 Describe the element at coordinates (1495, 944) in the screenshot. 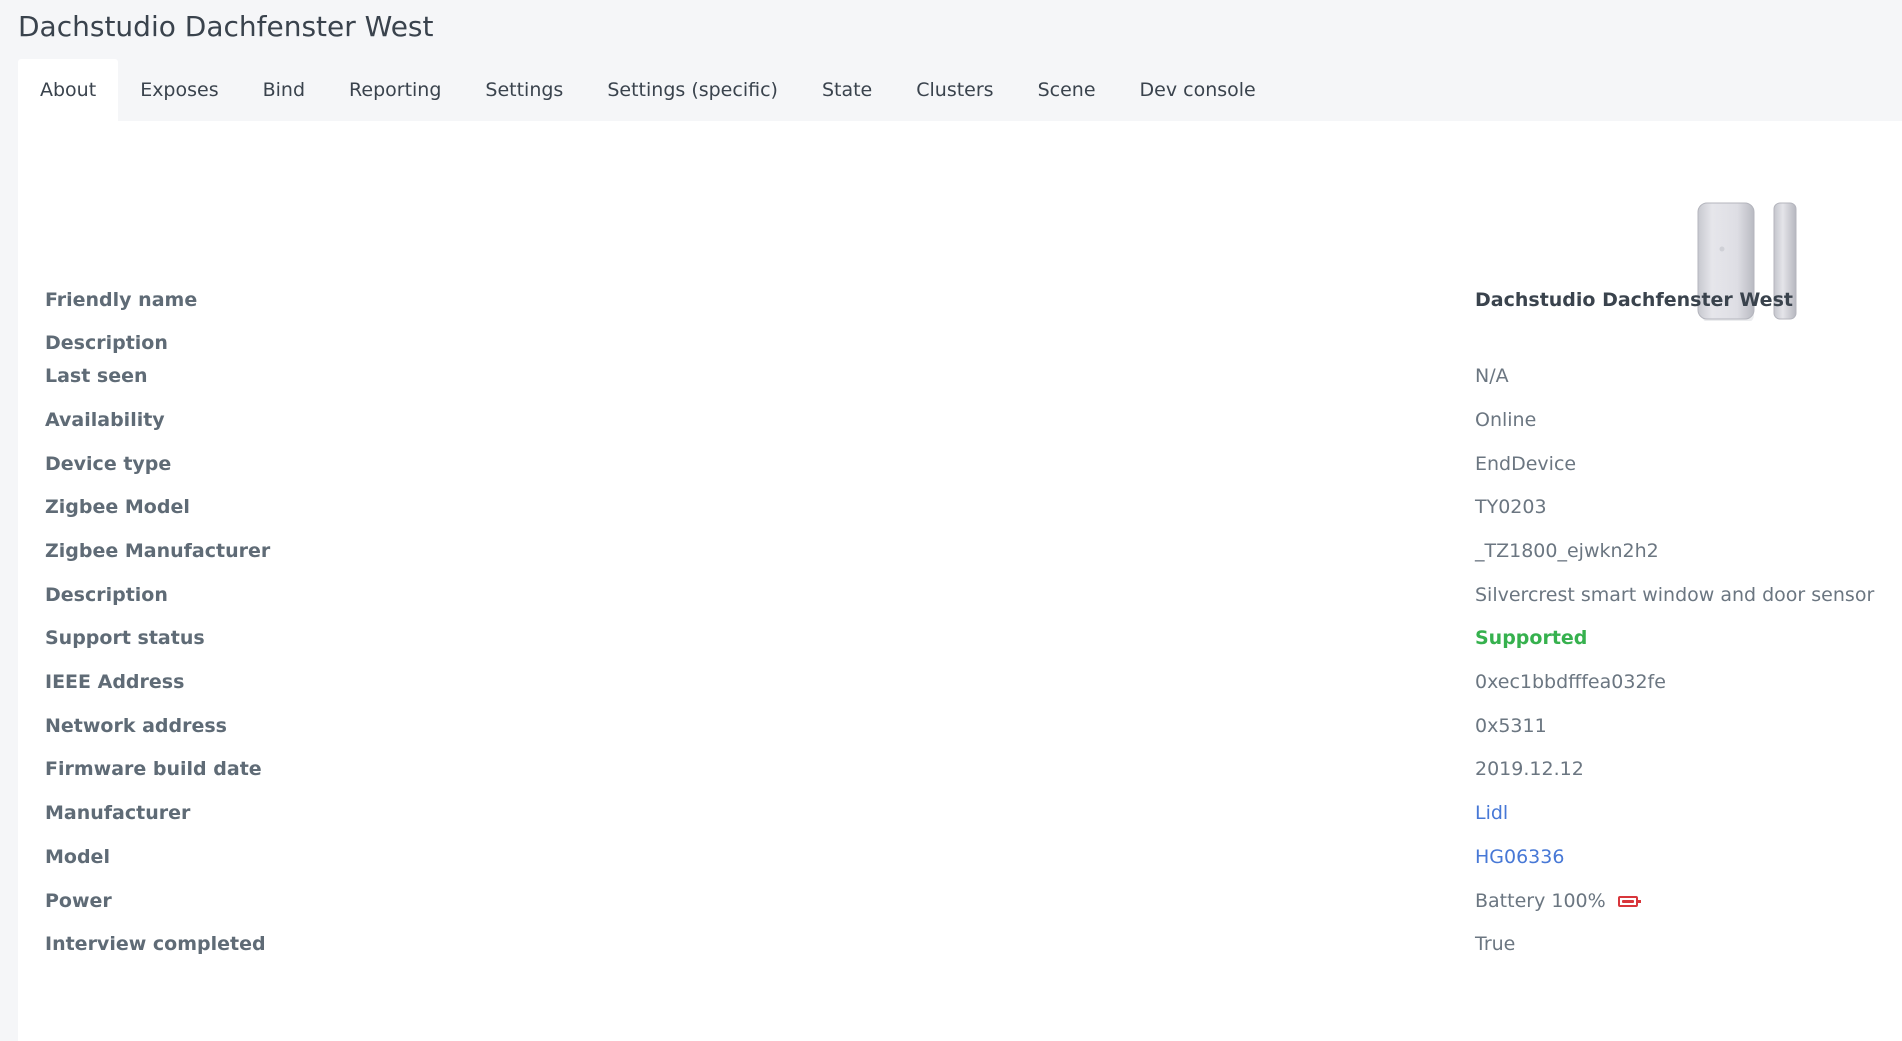

I see `interview-completed-value: True` at that location.